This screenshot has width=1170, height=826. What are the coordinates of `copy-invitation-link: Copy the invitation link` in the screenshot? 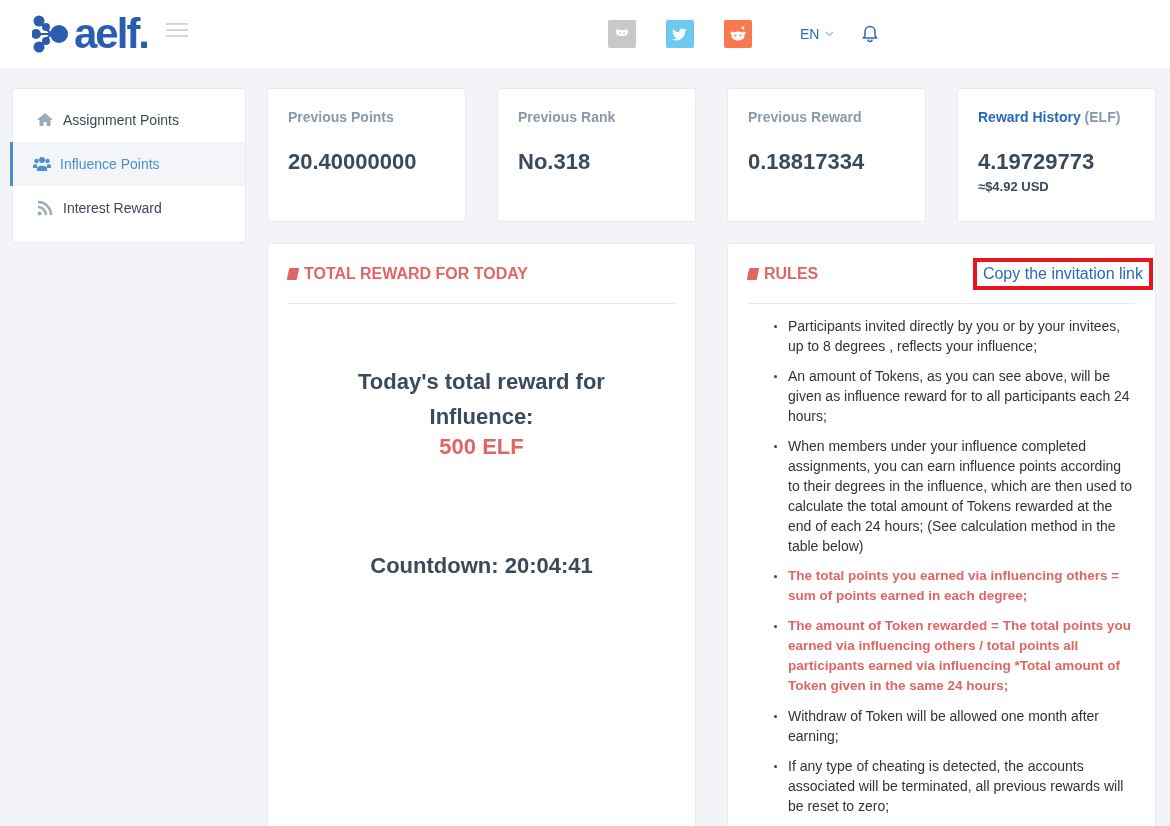 It's located at (1062, 273).